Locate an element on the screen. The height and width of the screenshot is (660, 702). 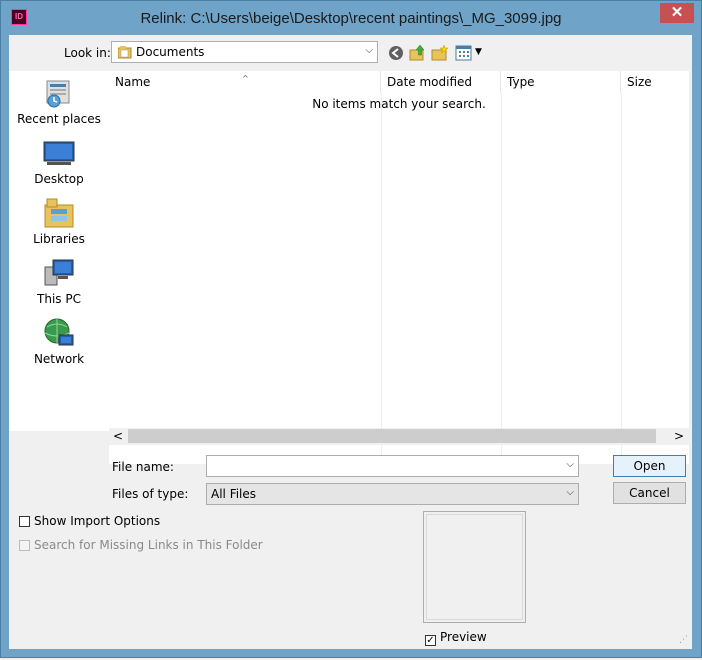
column-header-date-modified: Date modified is located at coordinates (441, 82).